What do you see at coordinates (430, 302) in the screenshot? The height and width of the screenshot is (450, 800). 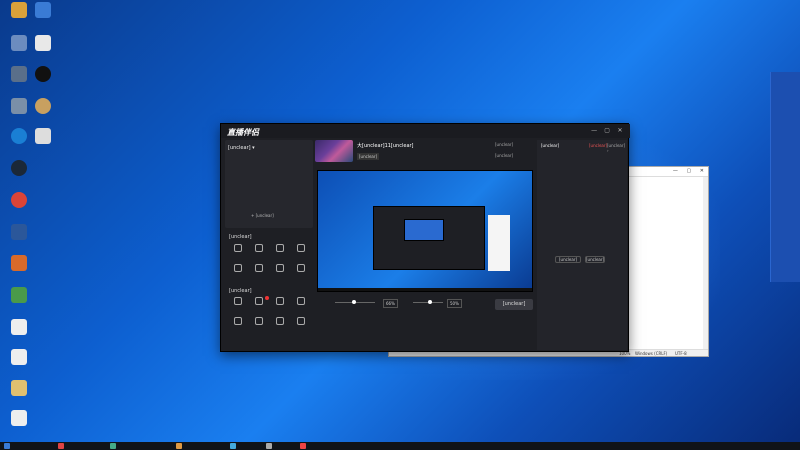 I see `speaker-volume-thumb` at bounding box center [430, 302].